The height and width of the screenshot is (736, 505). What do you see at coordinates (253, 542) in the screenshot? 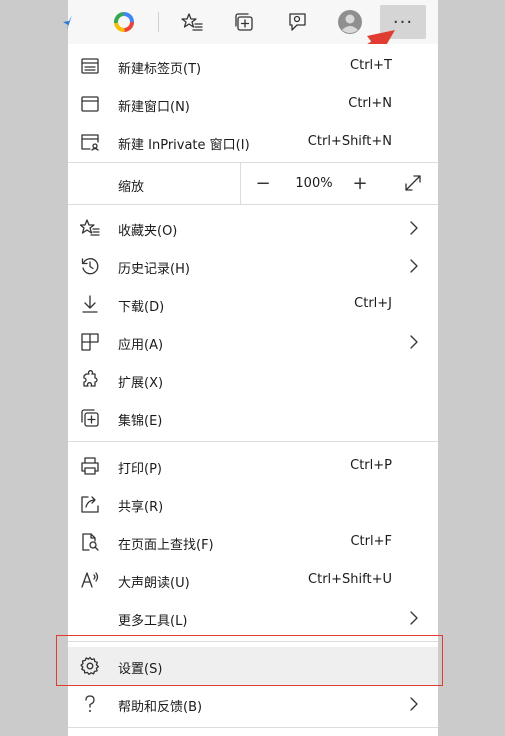
I see `menu-item-find: 在页面上查找(F) Ctrl+F` at bounding box center [253, 542].